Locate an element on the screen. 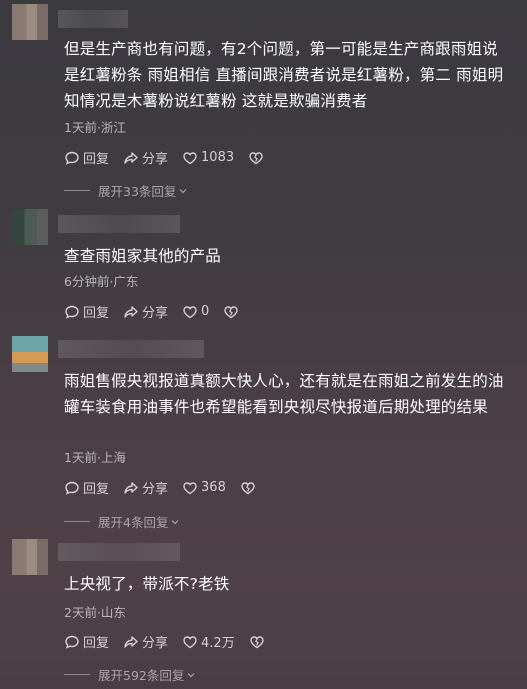  like-count: 4.2万 is located at coordinates (218, 643).